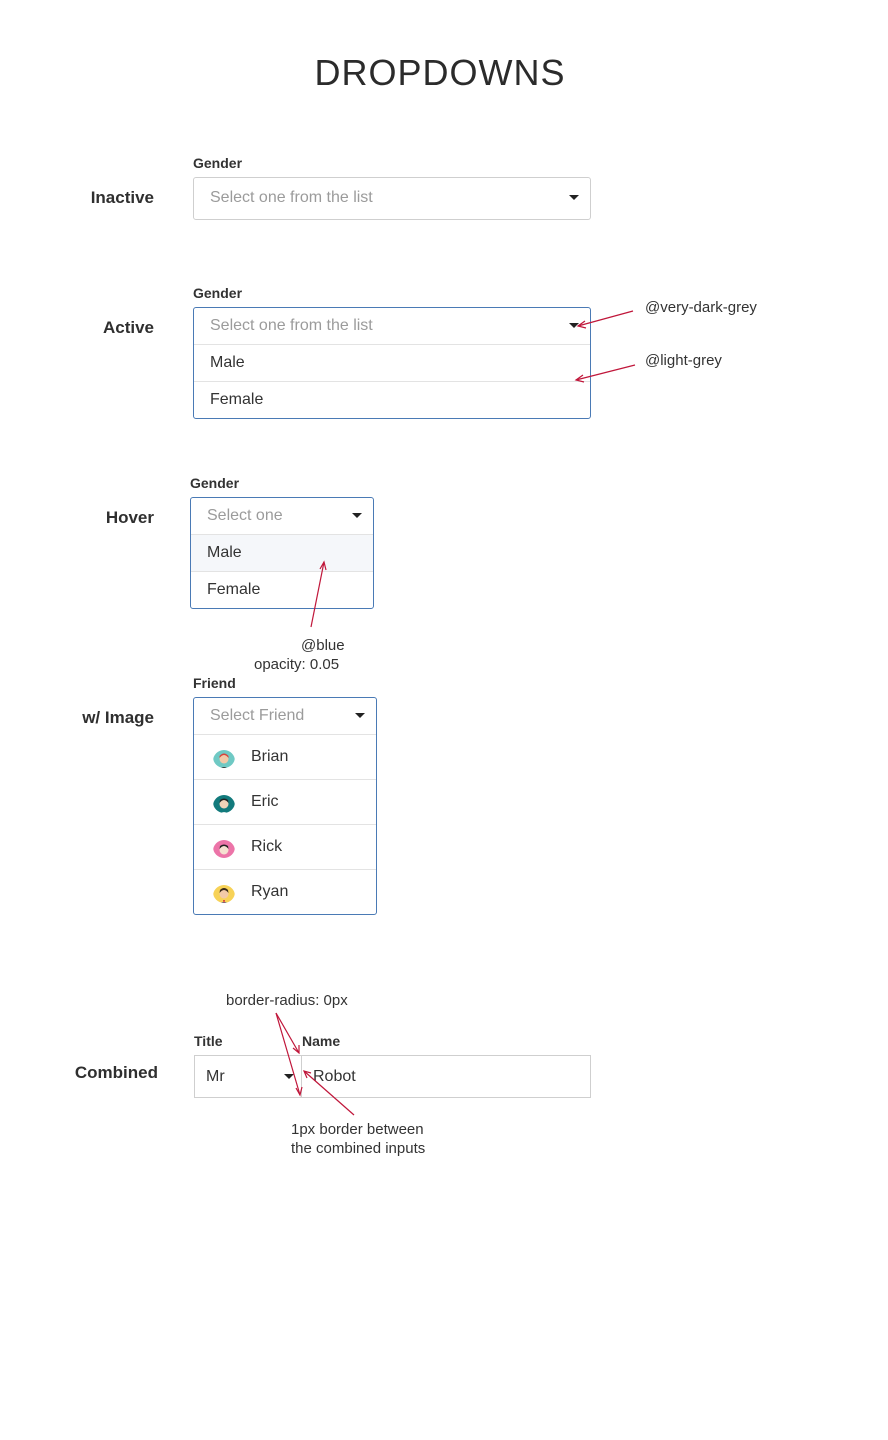 The image size is (888, 1440). Describe the element at coordinates (129, 517) in the screenshot. I see `row-label-hover: Hover` at that location.